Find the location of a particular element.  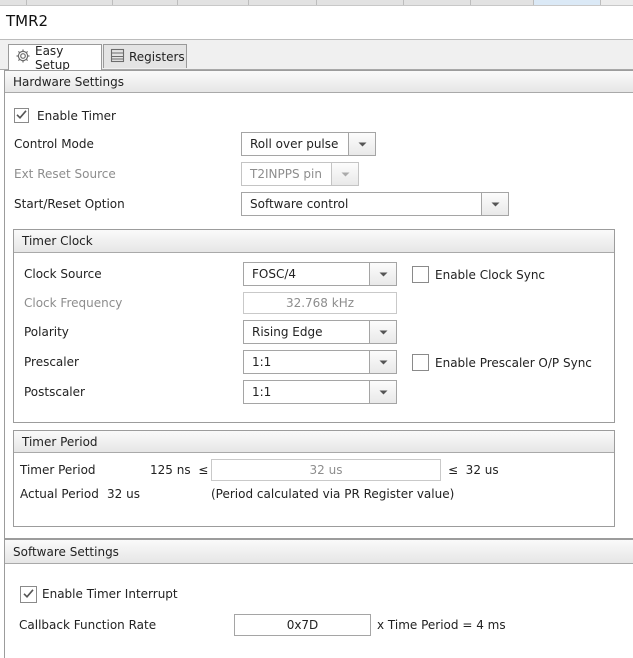

callback-rate-label: Callback Function Rate is located at coordinates (88, 625).